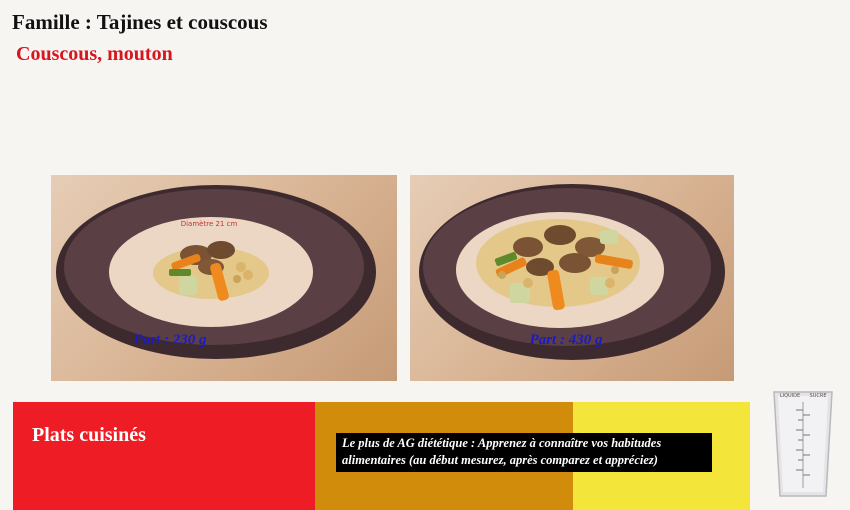 This screenshot has height=510, width=850. Describe the element at coordinates (140, 22) in the screenshot. I see `family-title: Famille : Tajines et couscous` at that location.